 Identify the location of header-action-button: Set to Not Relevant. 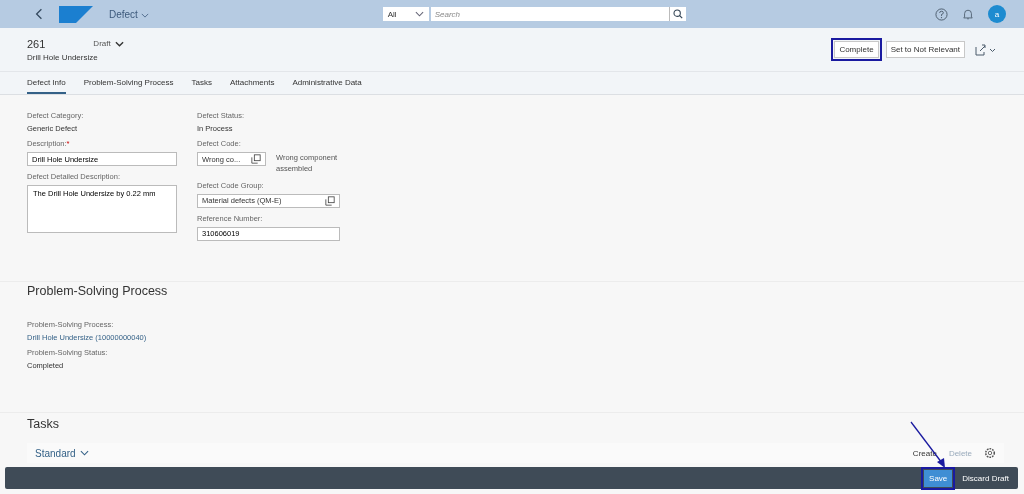
(925, 49).